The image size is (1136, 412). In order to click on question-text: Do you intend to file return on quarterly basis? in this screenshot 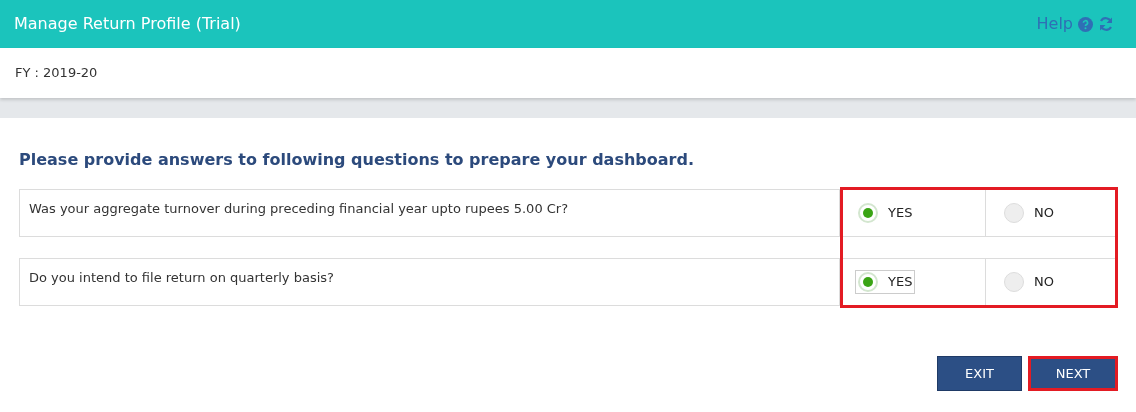, I will do `click(430, 282)`.